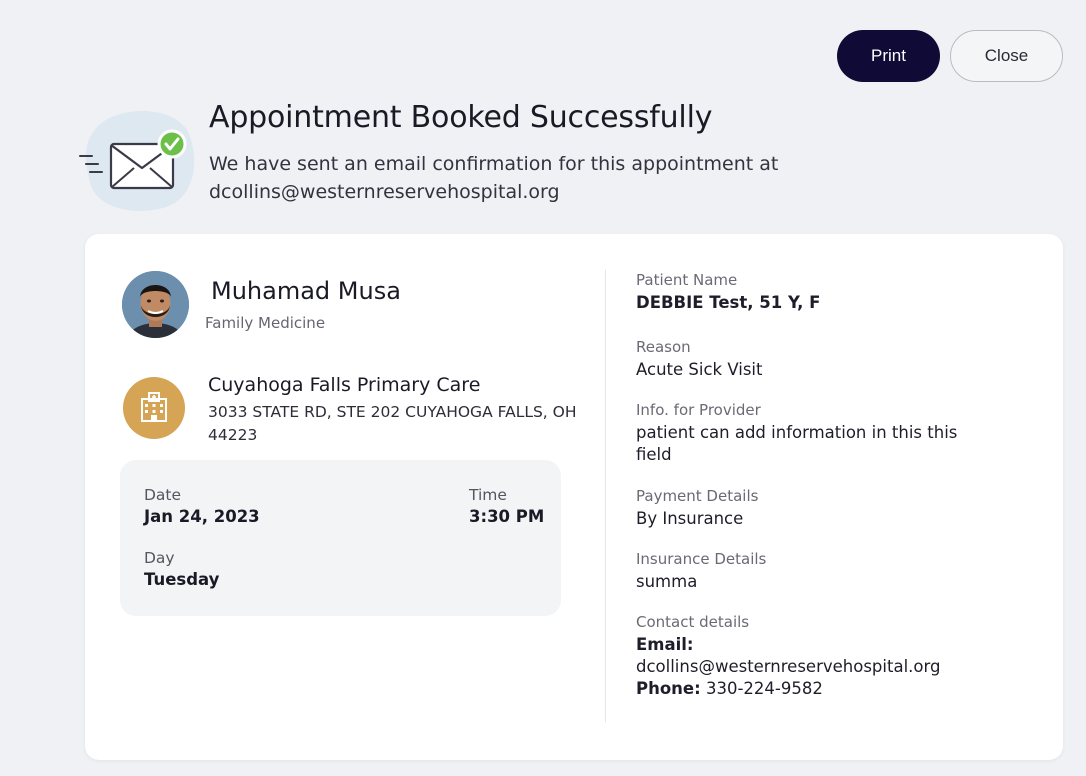 The image size is (1086, 776). Describe the element at coordinates (137, 160) in the screenshot. I see `email-sent-check-icon` at that location.